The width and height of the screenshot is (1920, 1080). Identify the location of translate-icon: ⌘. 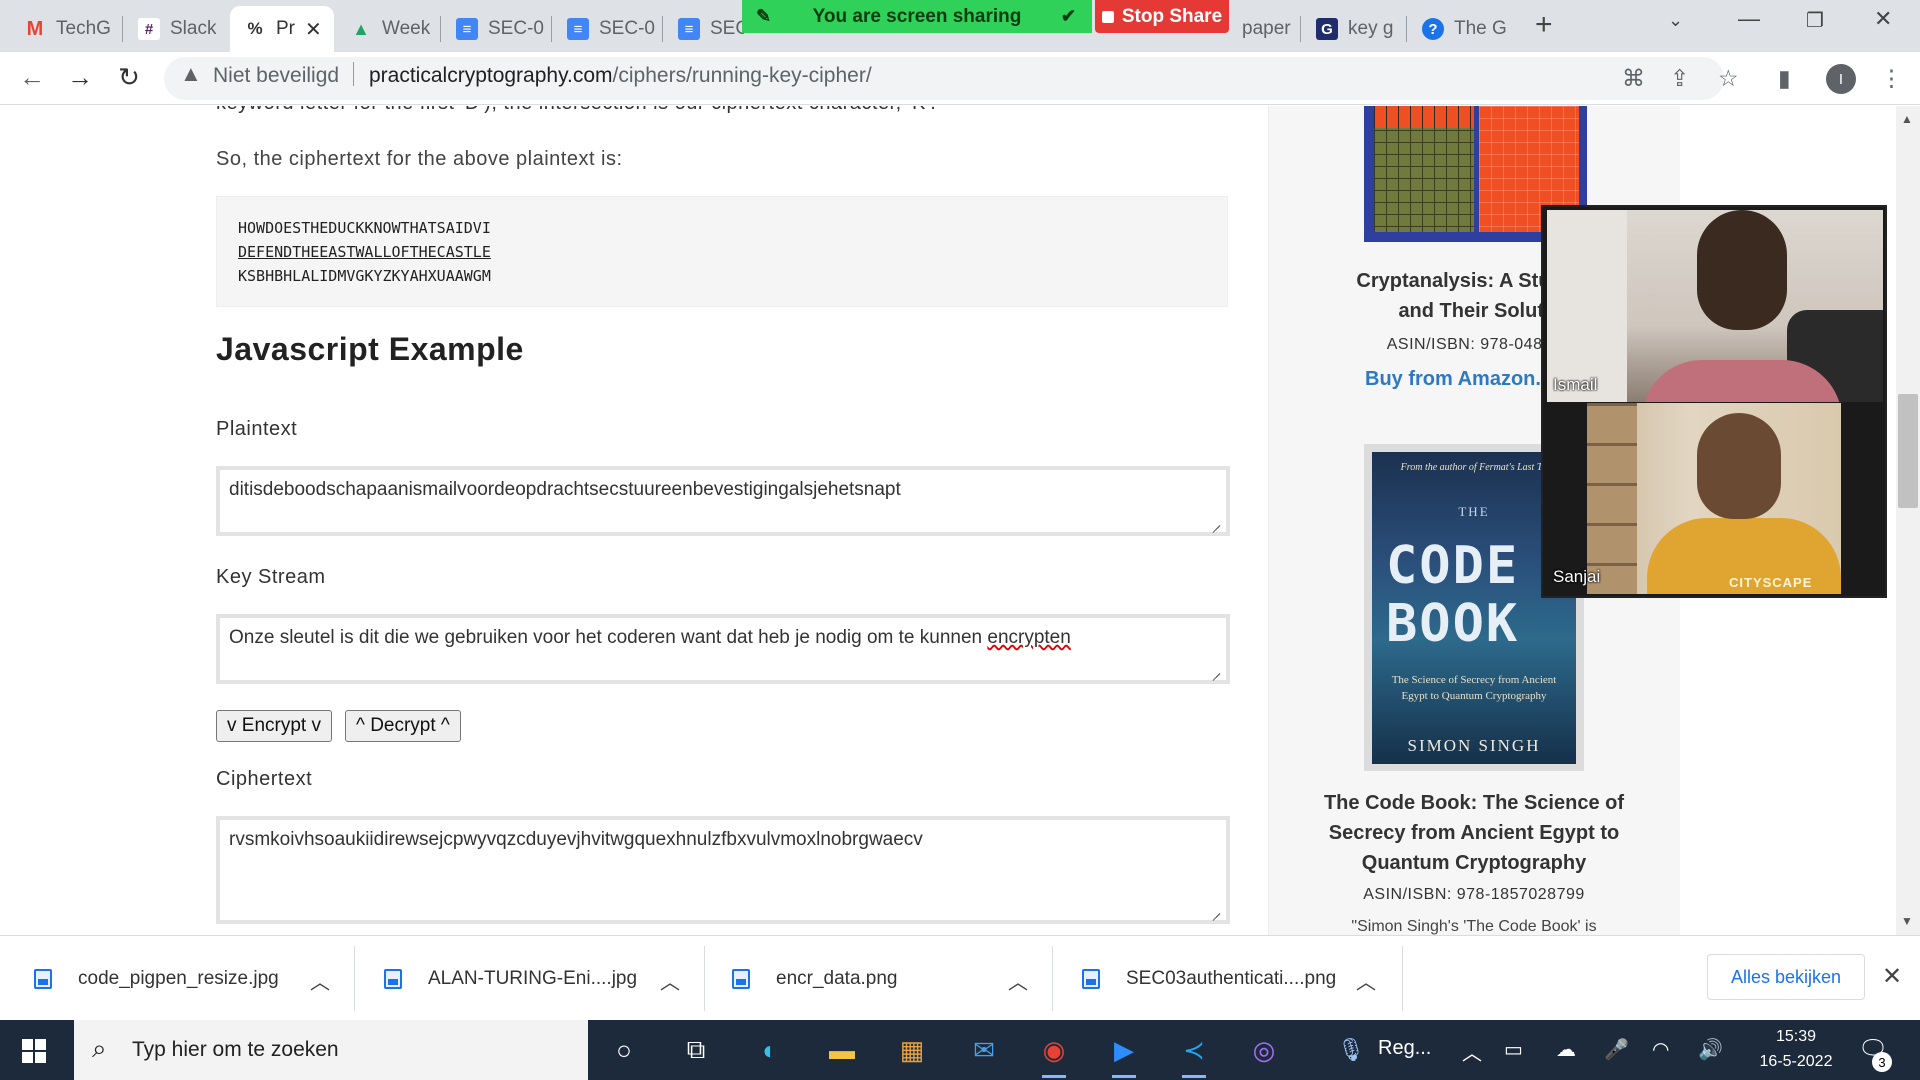
(1633, 78).